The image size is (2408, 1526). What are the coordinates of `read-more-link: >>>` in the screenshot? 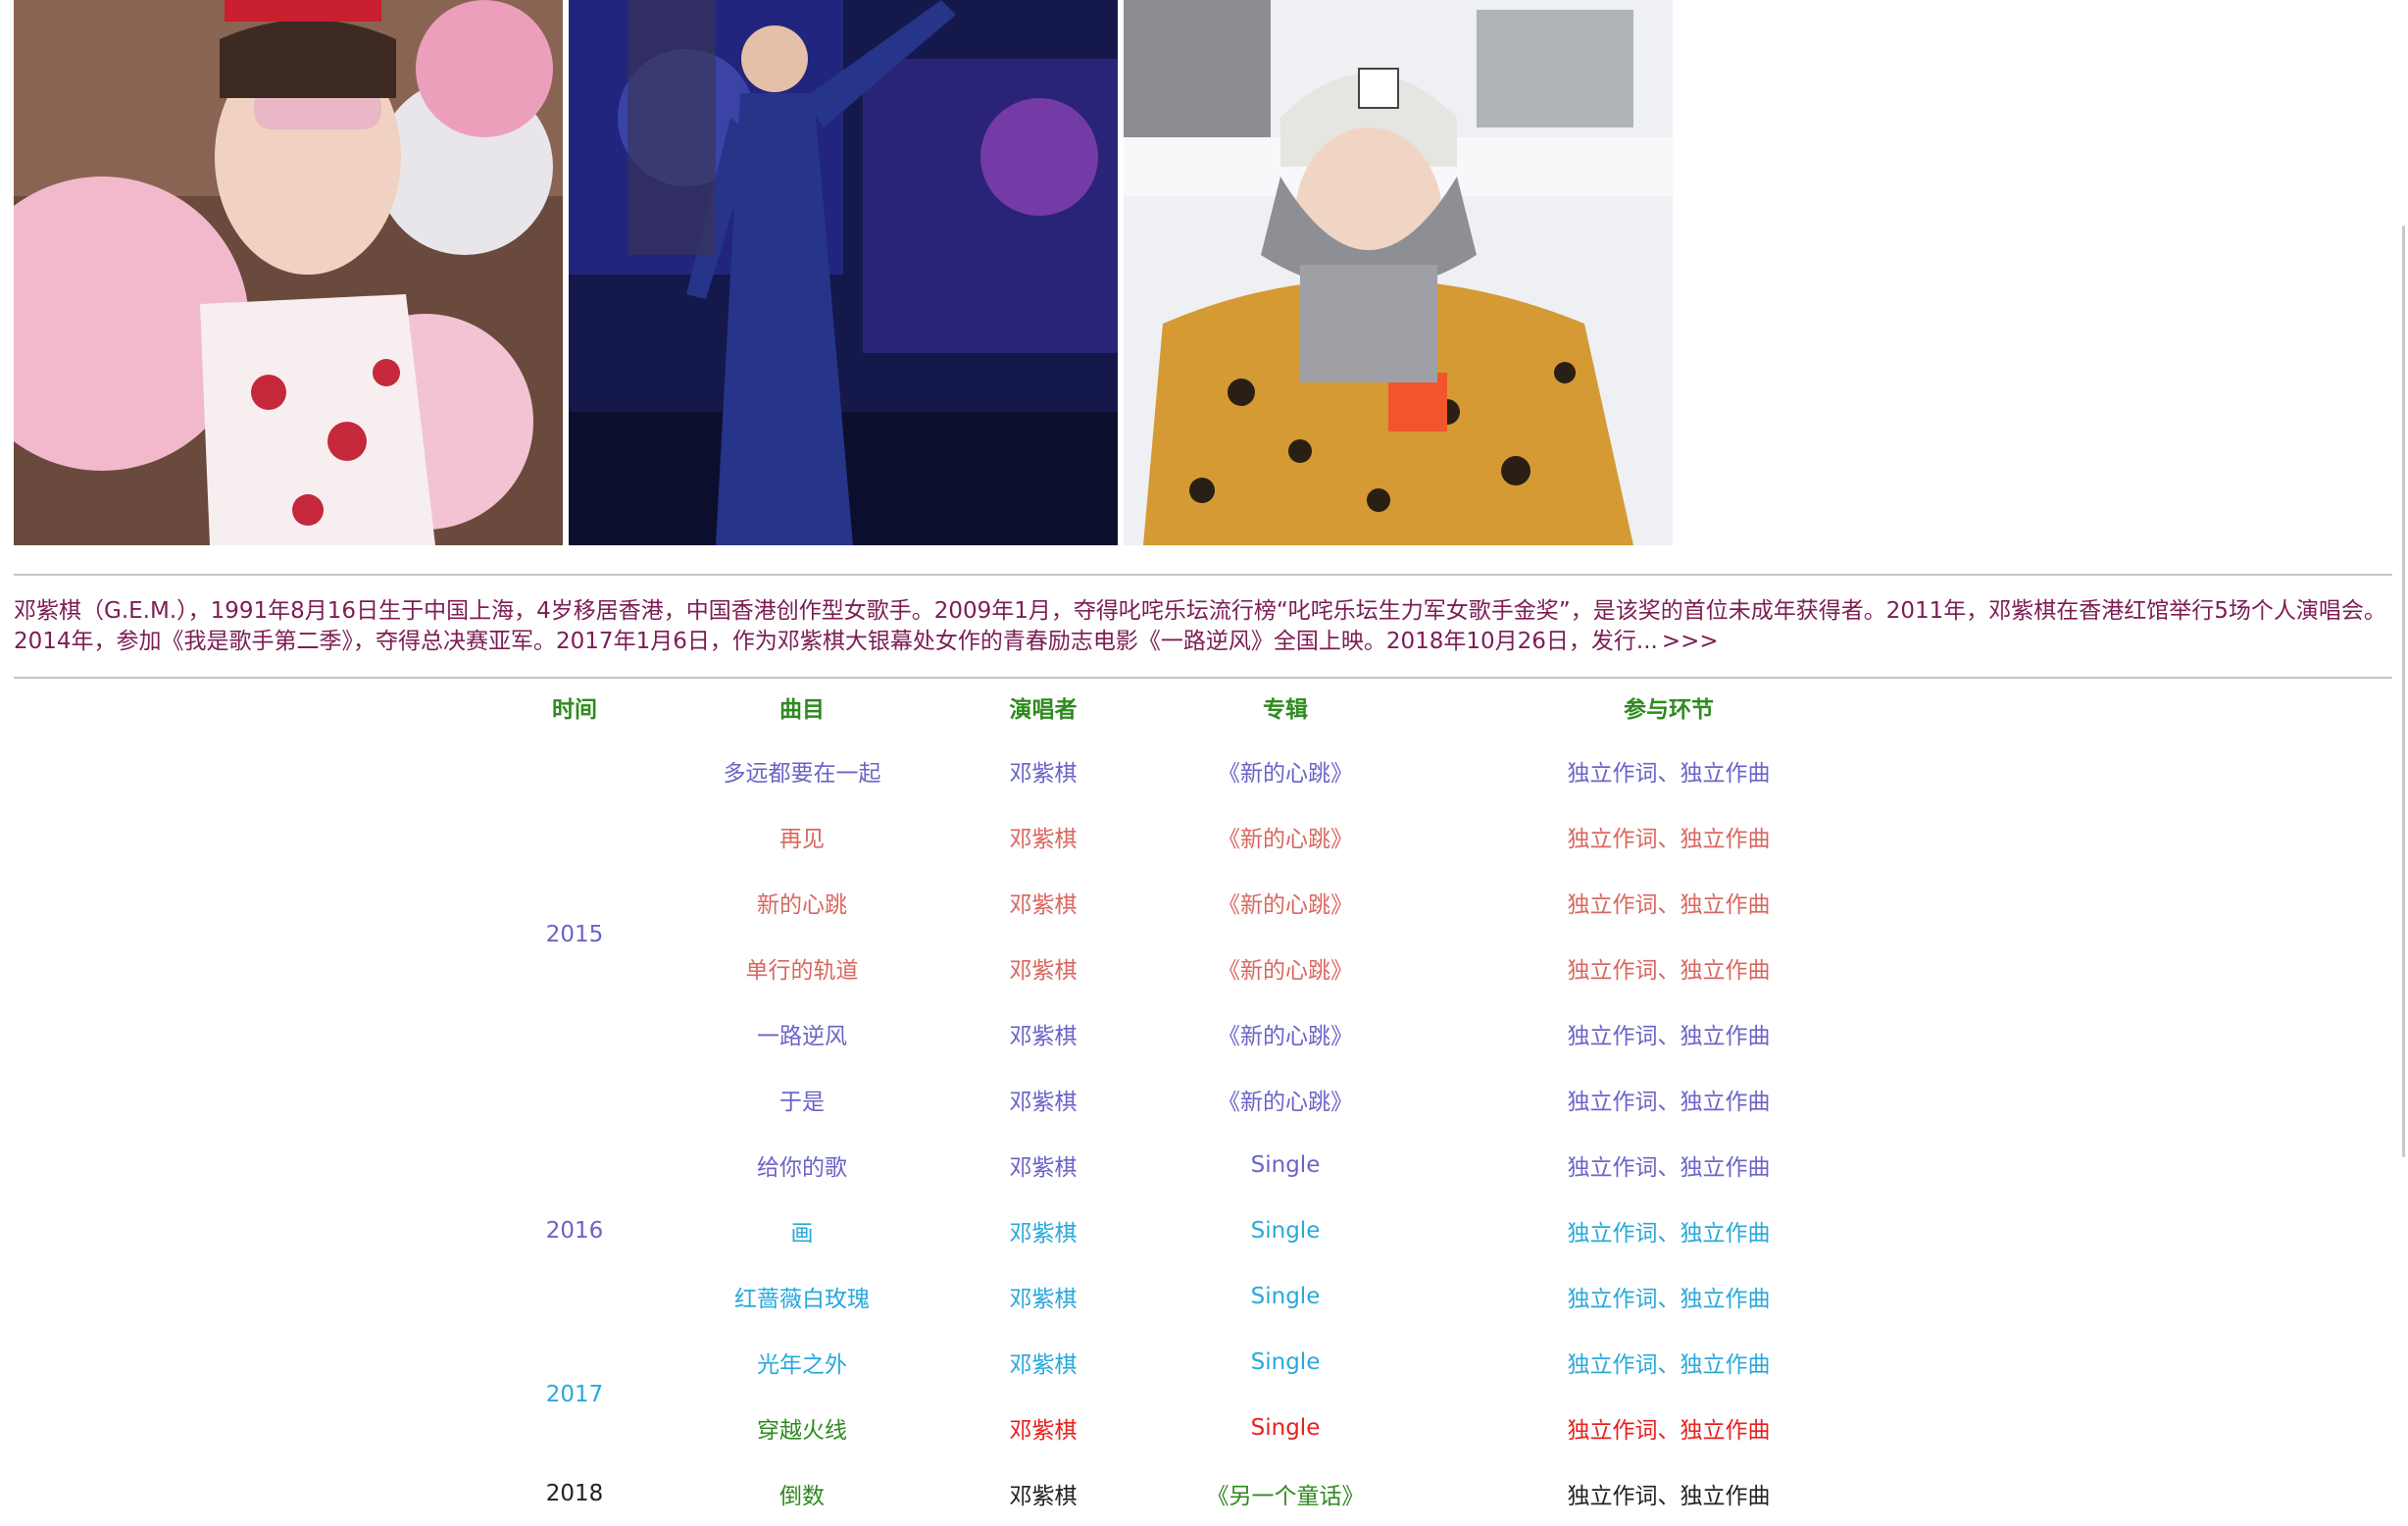 It's located at (1690, 641).